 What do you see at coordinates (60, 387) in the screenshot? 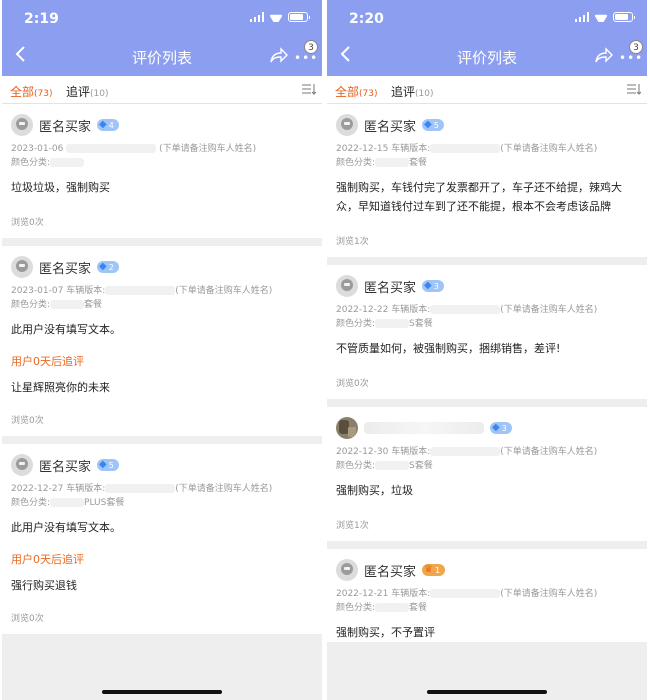
I see `follow-up-text: 让星辉照亮你的未来` at bounding box center [60, 387].